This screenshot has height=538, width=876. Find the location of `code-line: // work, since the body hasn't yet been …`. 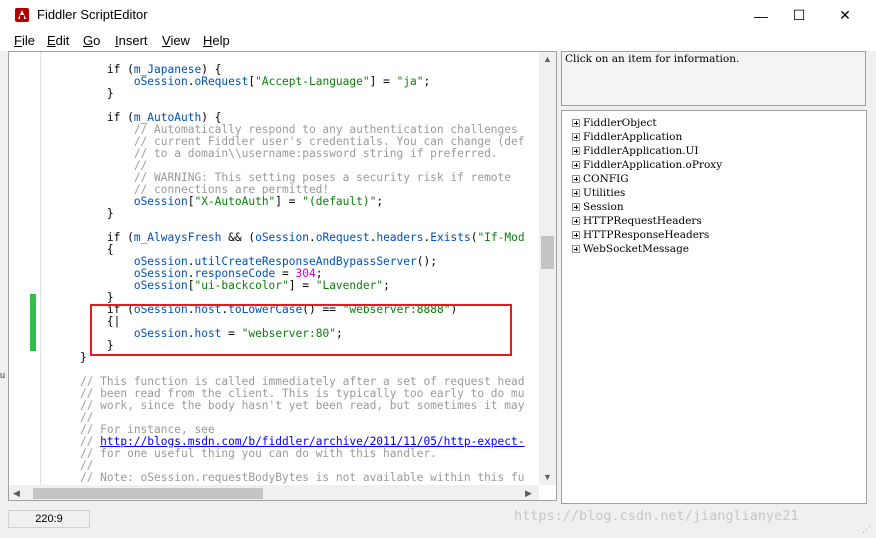

code-line: // work, since the body hasn't yet been … is located at coordinates (289, 405).